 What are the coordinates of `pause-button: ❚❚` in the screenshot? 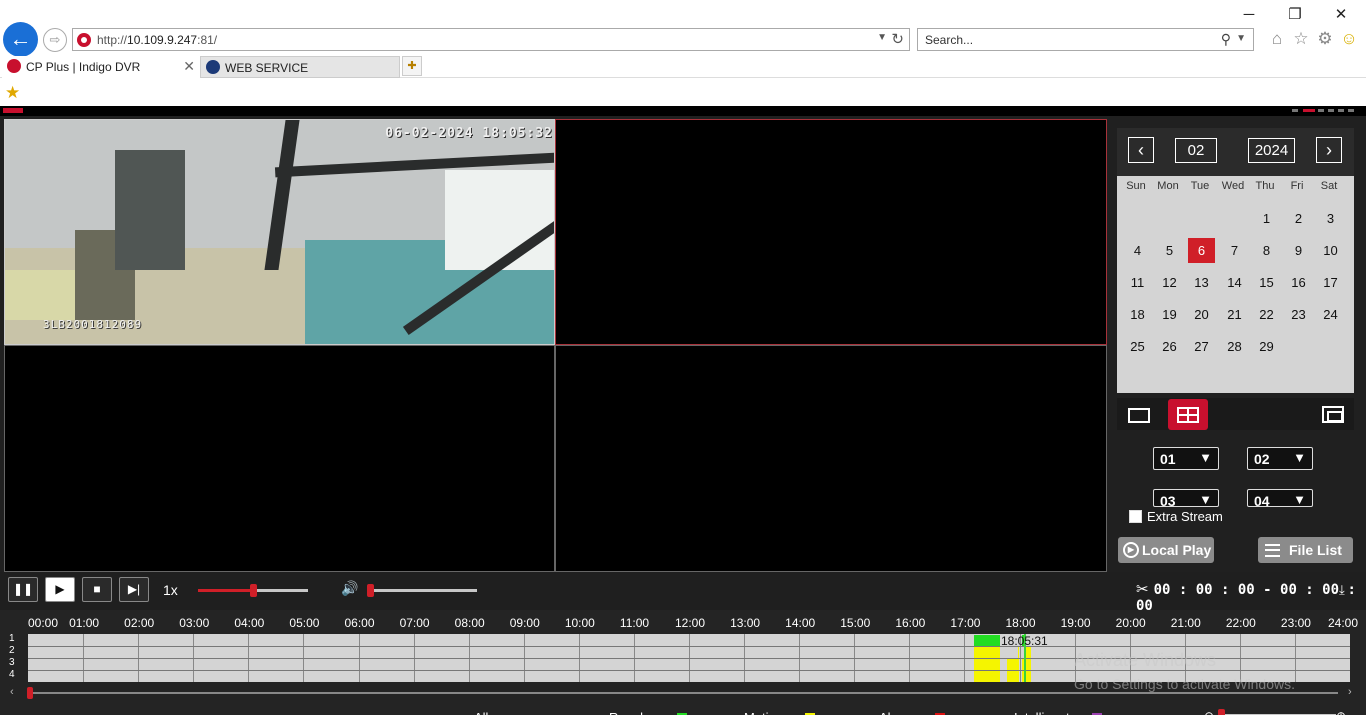 It's located at (23, 589).